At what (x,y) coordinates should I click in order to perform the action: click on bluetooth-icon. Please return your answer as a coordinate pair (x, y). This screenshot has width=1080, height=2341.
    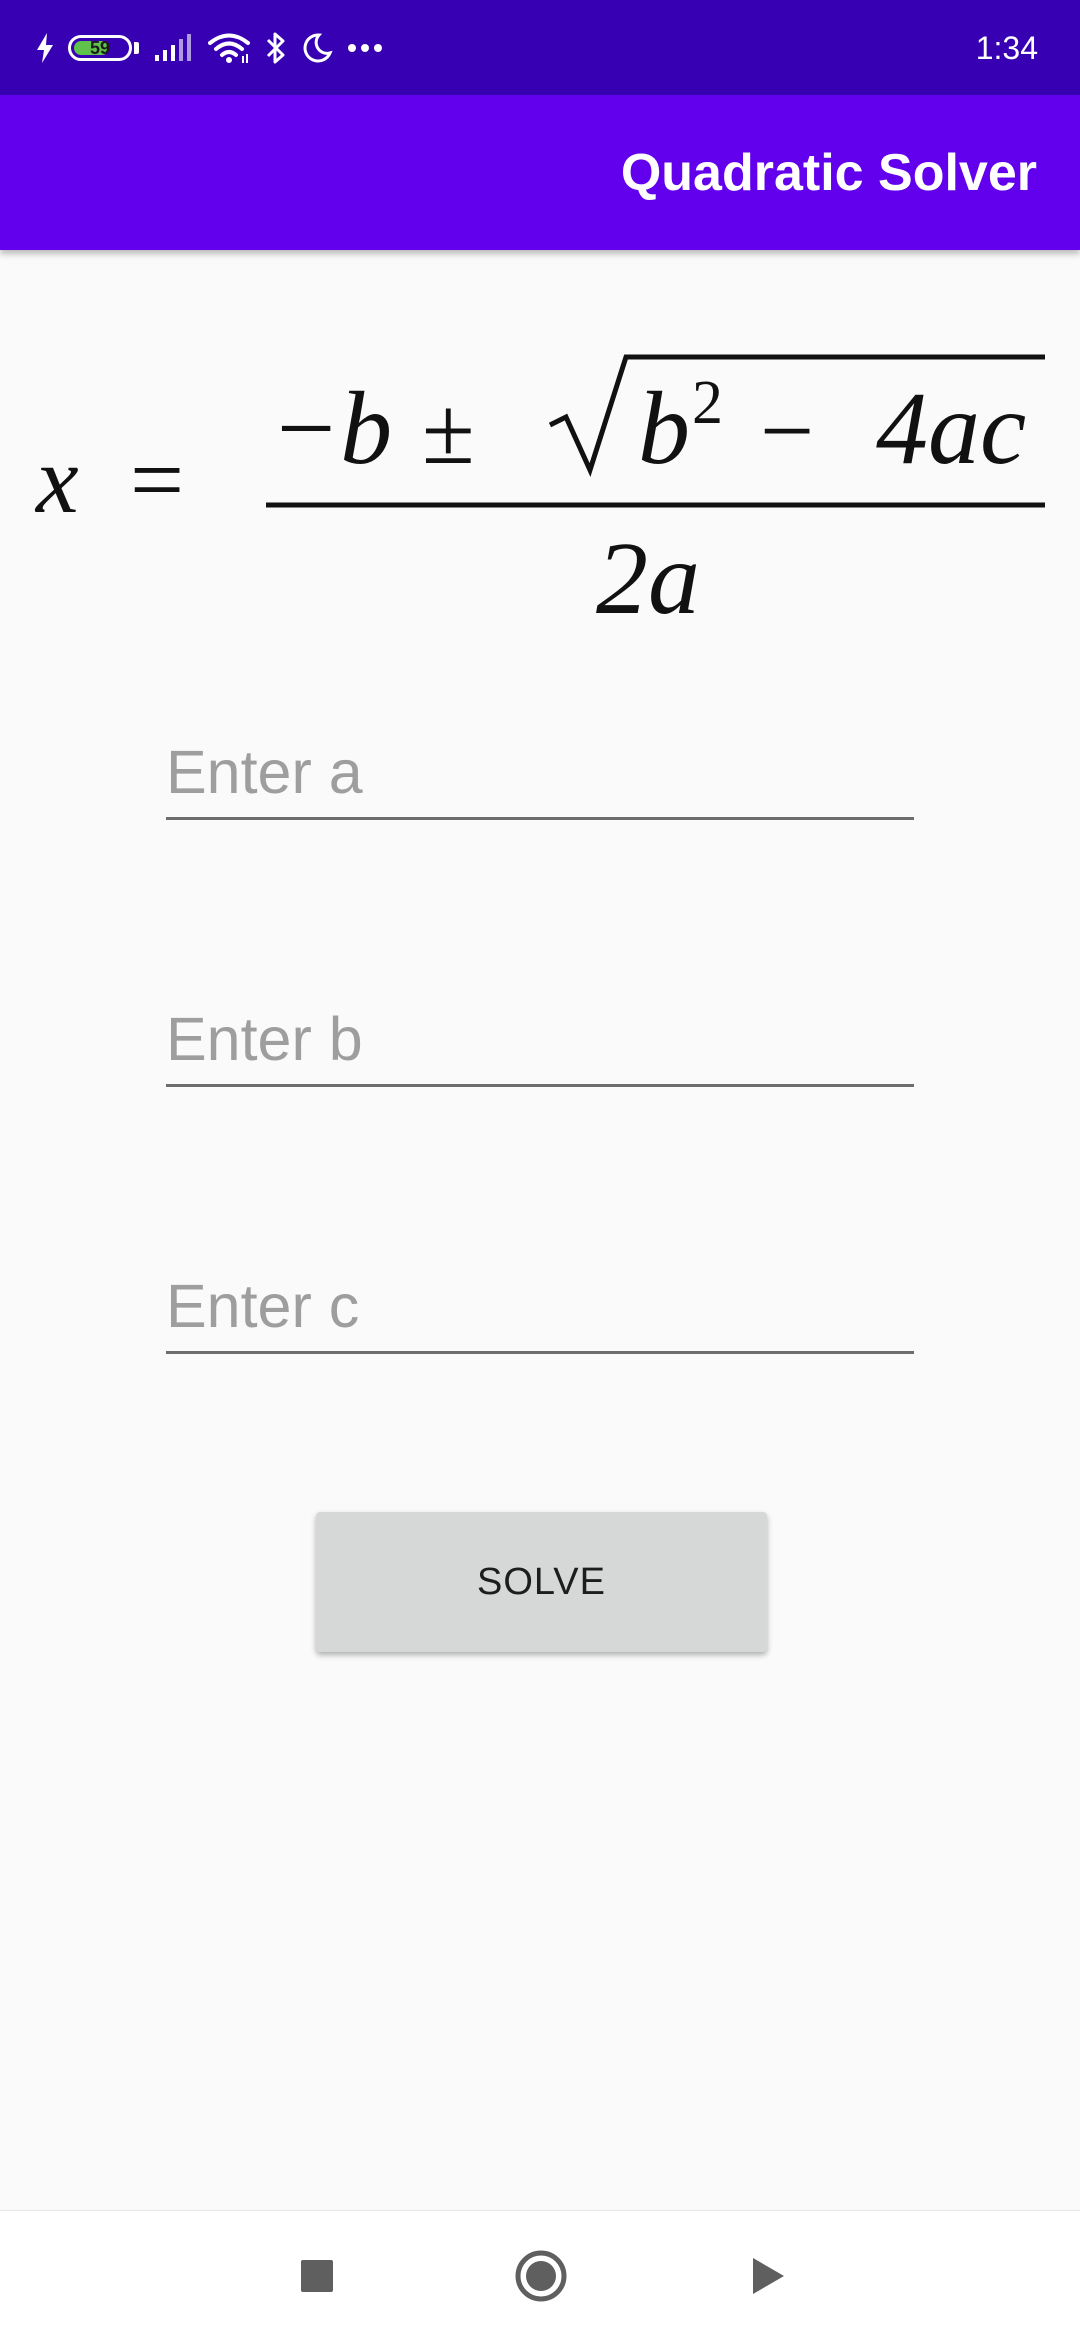
    Looking at the image, I should click on (276, 48).